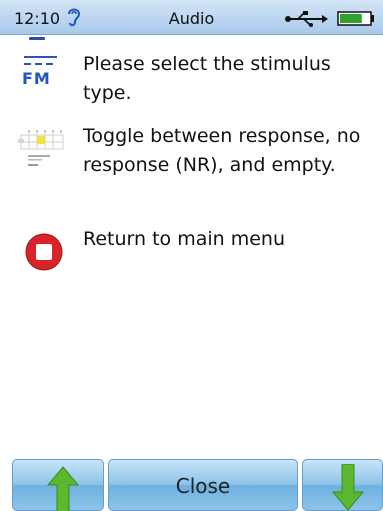 Image resolution: width=383 pixels, height=511 pixels. Describe the element at coordinates (191, 261) in the screenshot. I see `list-item-main-menu: Return to main menu` at that location.